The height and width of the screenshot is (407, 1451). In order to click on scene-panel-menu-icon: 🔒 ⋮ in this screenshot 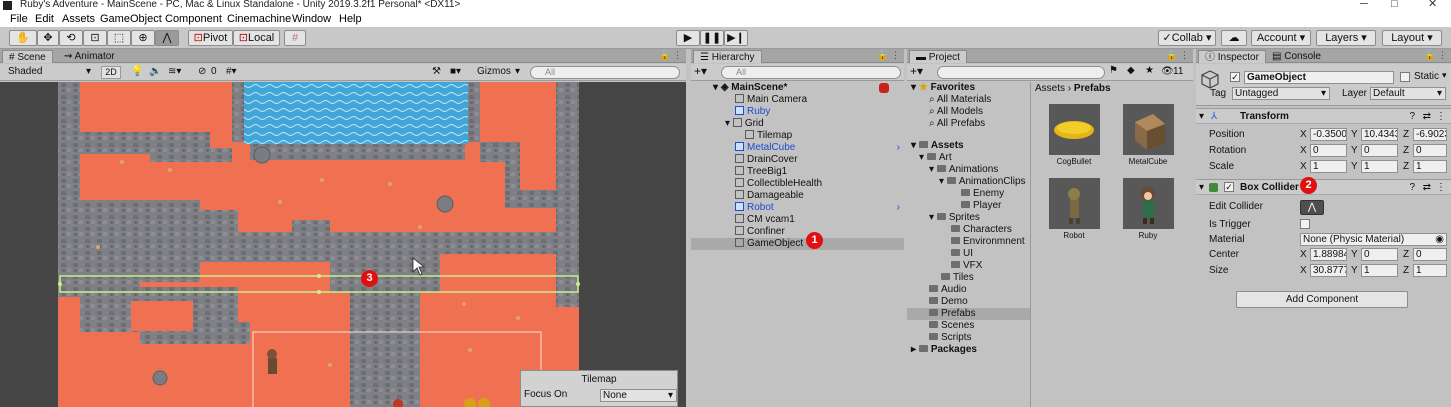, I will do `click(670, 55)`.